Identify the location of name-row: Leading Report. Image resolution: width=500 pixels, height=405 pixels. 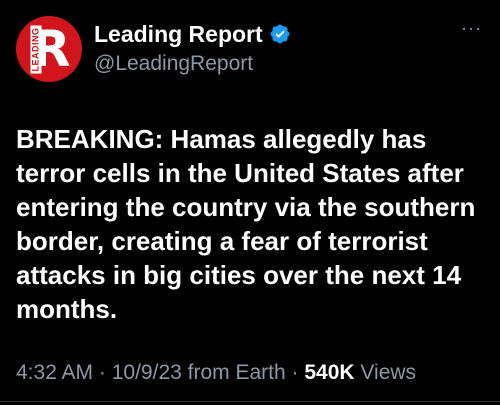
(192, 34).